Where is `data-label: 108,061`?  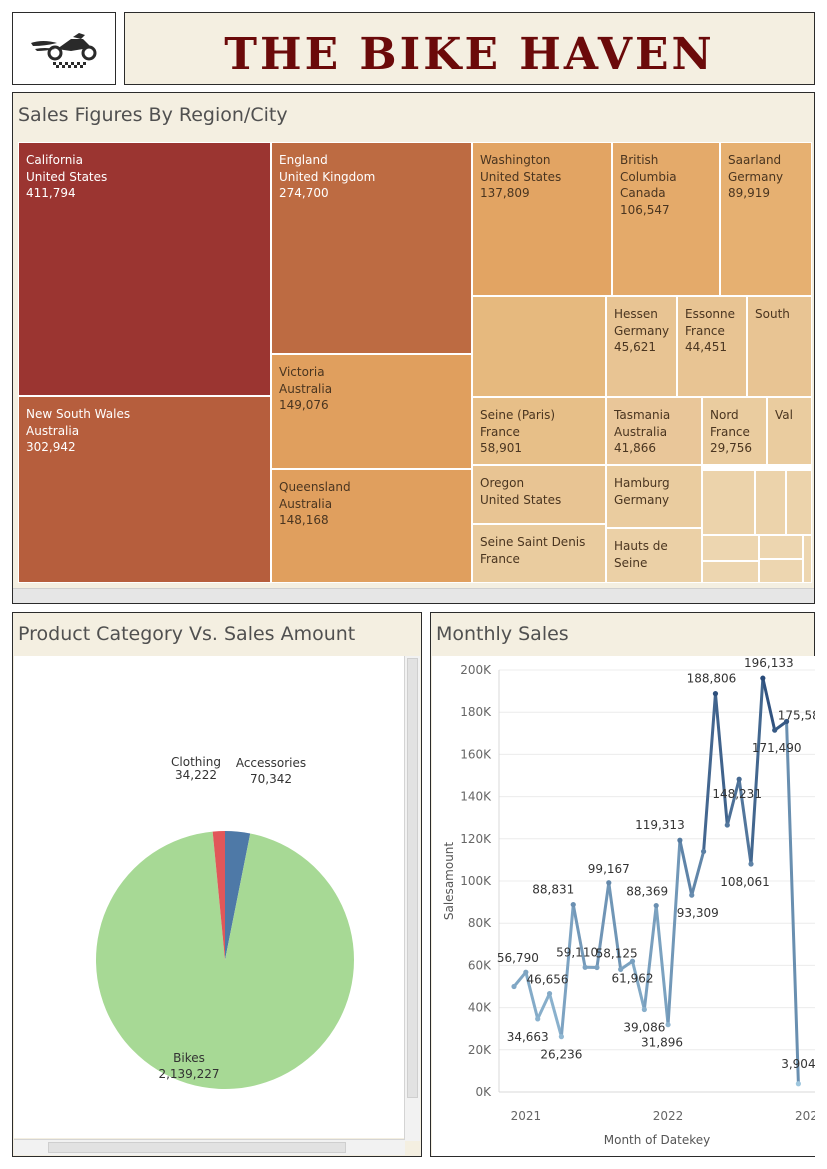
data-label: 108,061 is located at coordinates (745, 882).